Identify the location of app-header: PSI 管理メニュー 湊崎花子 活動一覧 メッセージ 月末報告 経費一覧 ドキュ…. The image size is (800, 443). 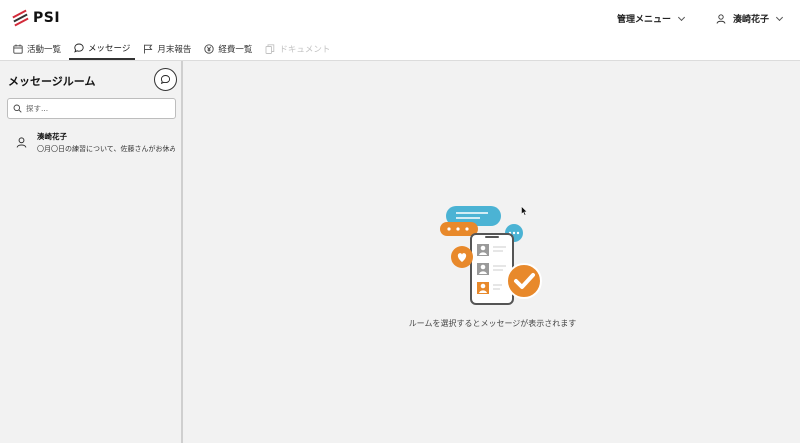
(400, 30).